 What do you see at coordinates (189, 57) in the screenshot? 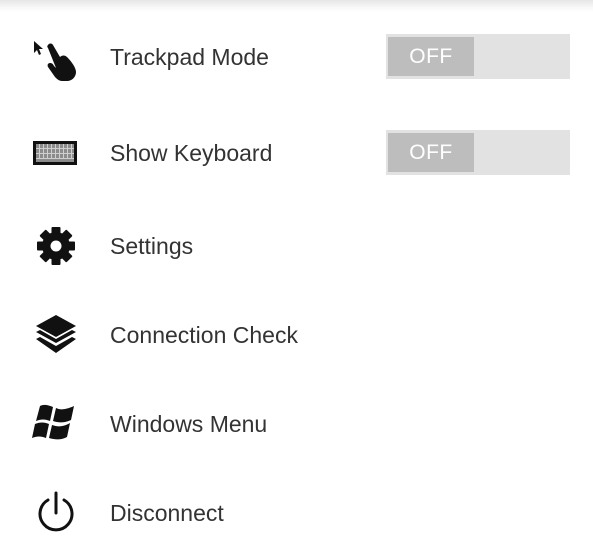
I see `trackpad-mode-label: Trackpad Mode` at bounding box center [189, 57].